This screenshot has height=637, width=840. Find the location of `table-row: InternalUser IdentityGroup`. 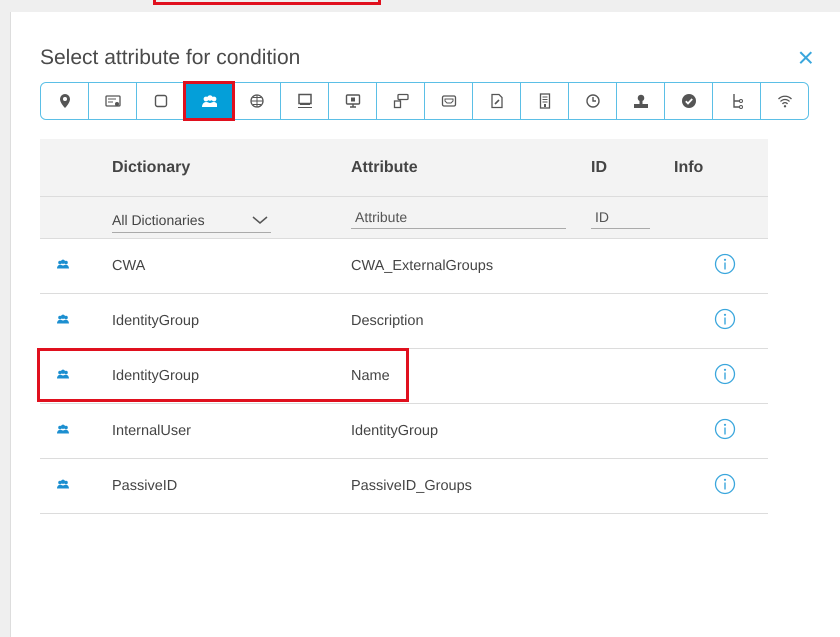

table-row: InternalUser IdentityGroup is located at coordinates (404, 431).